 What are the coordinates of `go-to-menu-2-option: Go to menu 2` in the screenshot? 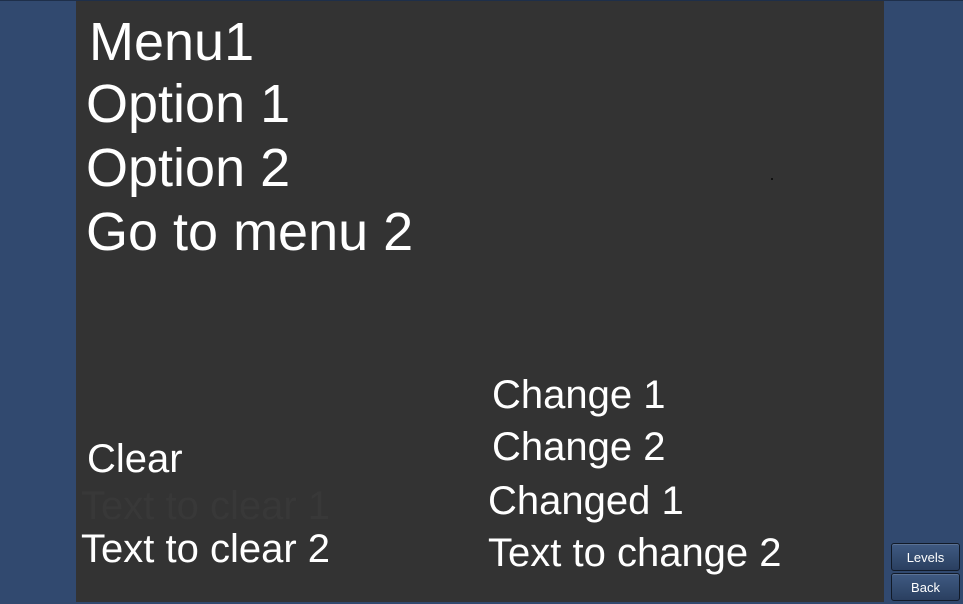 It's located at (249, 232).